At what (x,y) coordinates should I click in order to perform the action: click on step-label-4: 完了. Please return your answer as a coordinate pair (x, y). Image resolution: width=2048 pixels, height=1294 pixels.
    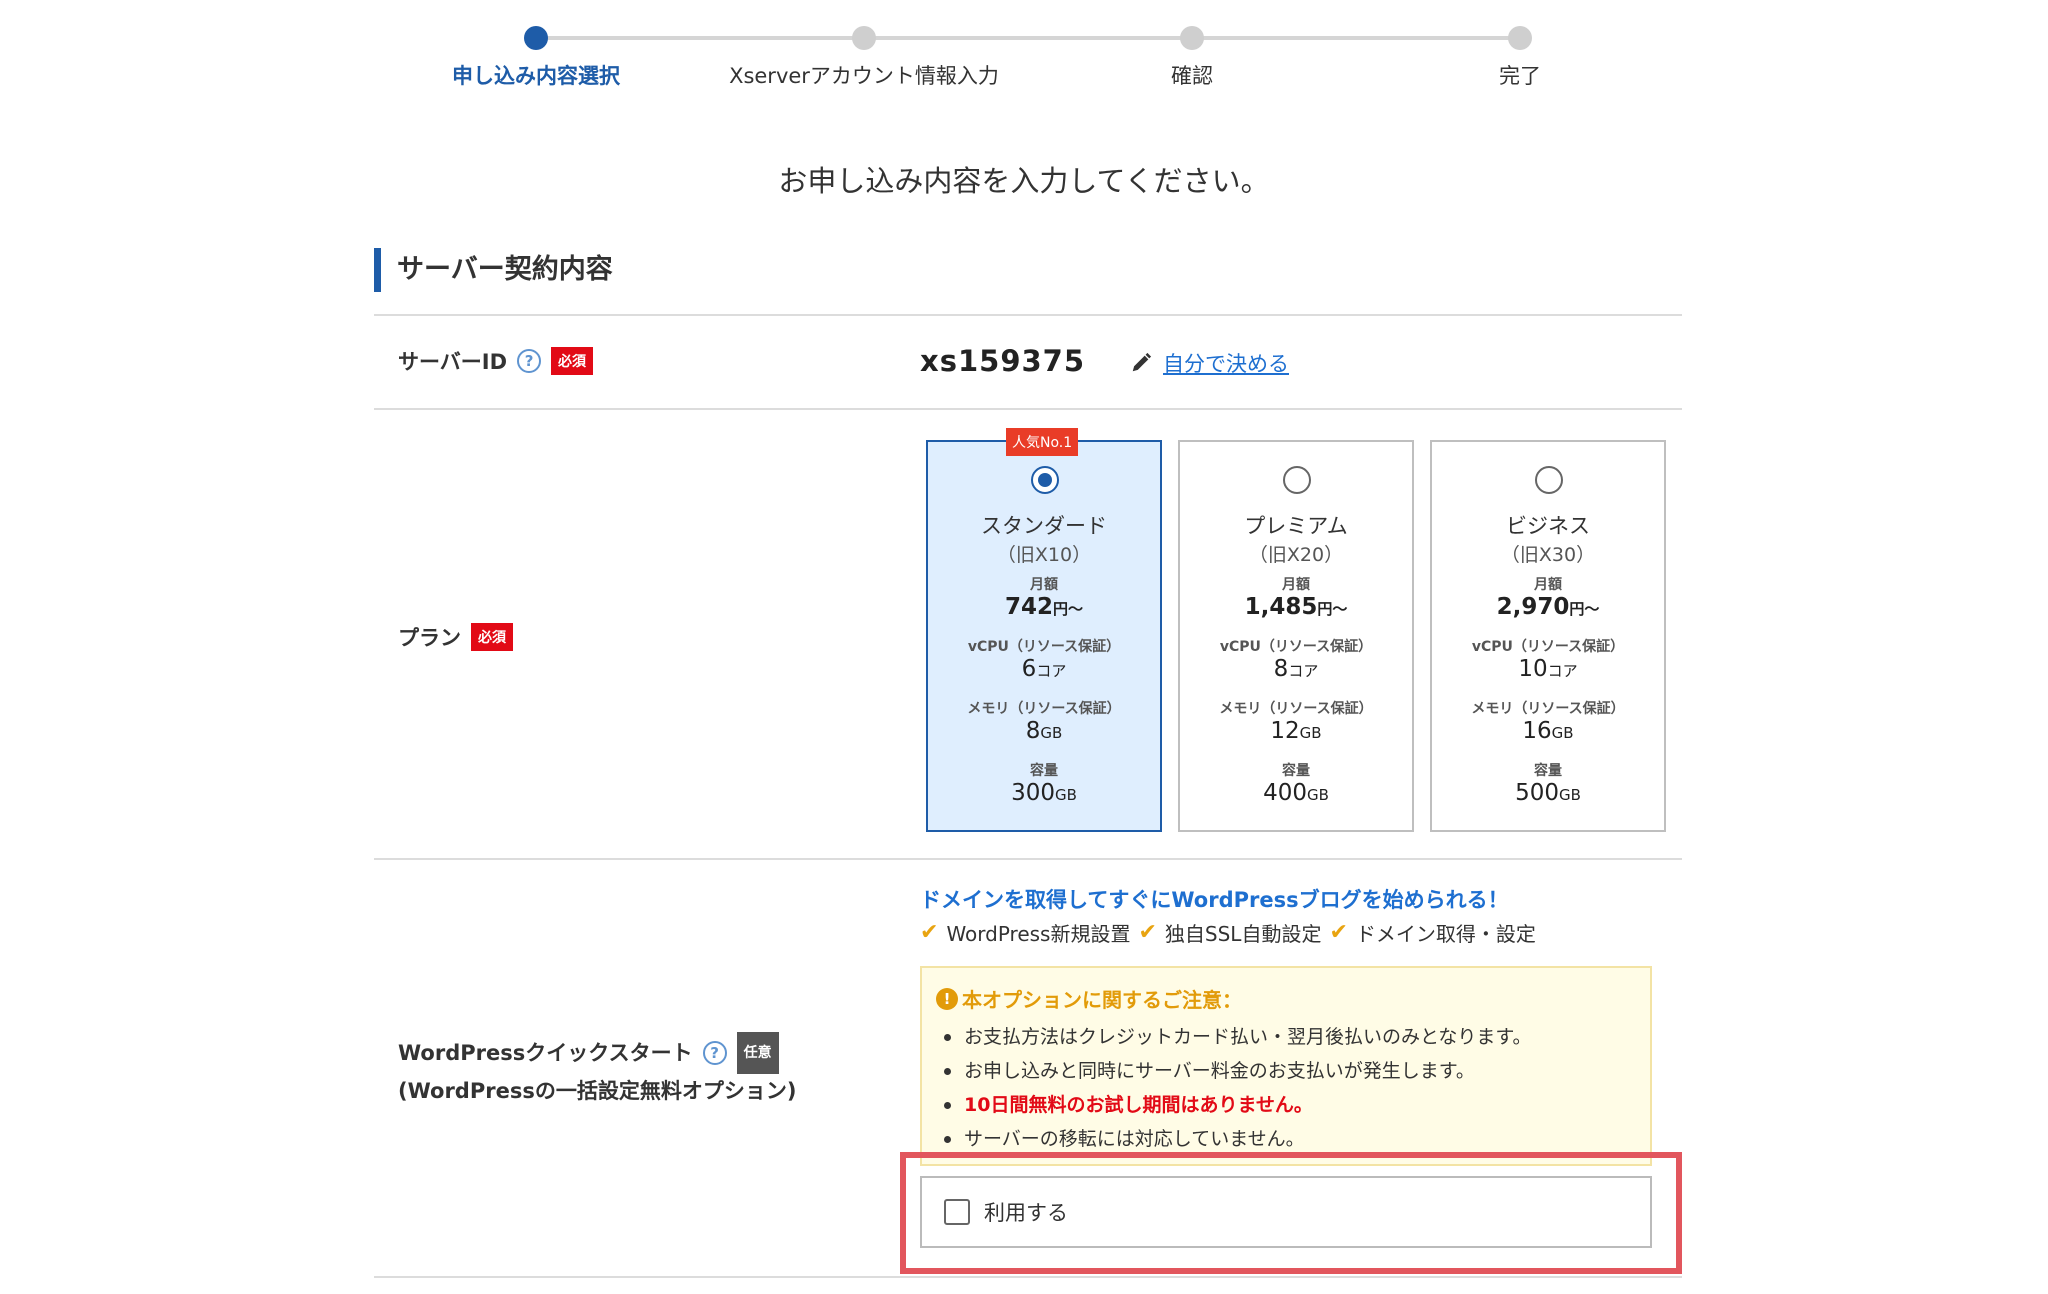
    Looking at the image, I should click on (1520, 76).